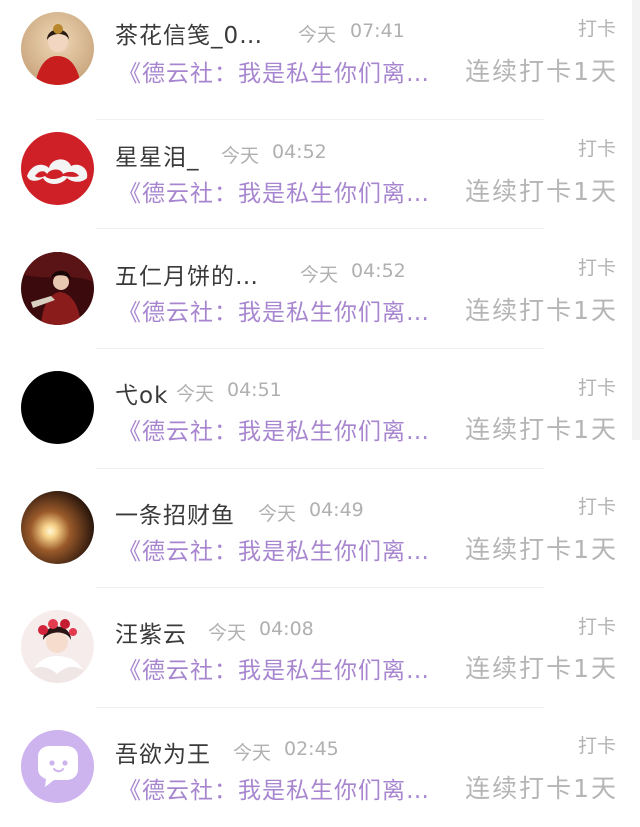 The width and height of the screenshot is (640, 827). What do you see at coordinates (320, 528) in the screenshot?
I see `feed-item: 一条招财鱼 今天 04:49 打卡 《德云社：我是私生你们离… 连续打卡1天` at bounding box center [320, 528].